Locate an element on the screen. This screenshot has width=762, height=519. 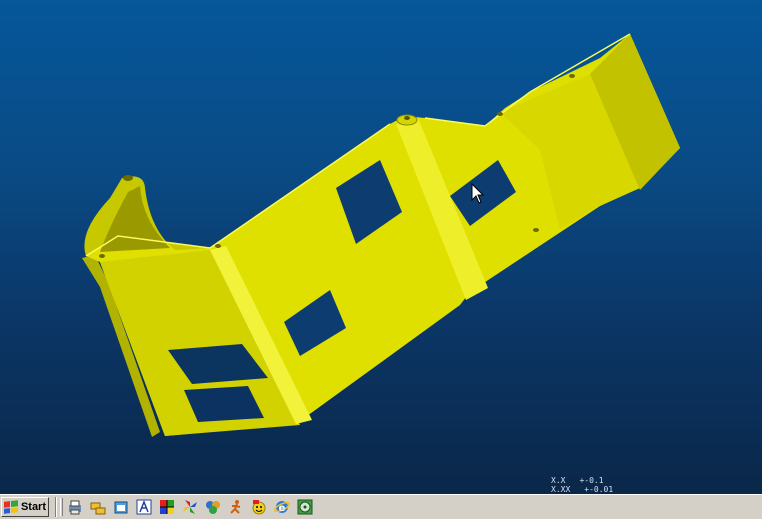
taskbar: Start e is located at coordinates (381, 506).